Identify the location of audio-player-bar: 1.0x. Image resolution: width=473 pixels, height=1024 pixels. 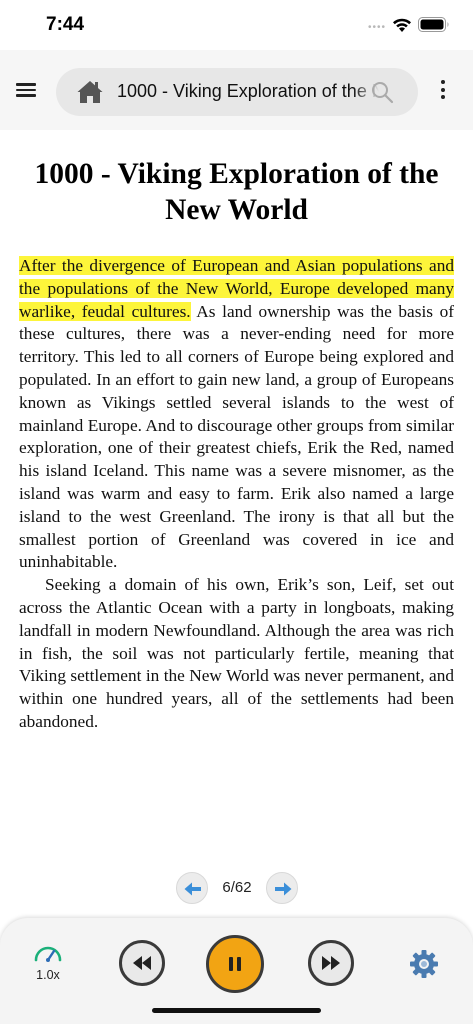
(236, 971).